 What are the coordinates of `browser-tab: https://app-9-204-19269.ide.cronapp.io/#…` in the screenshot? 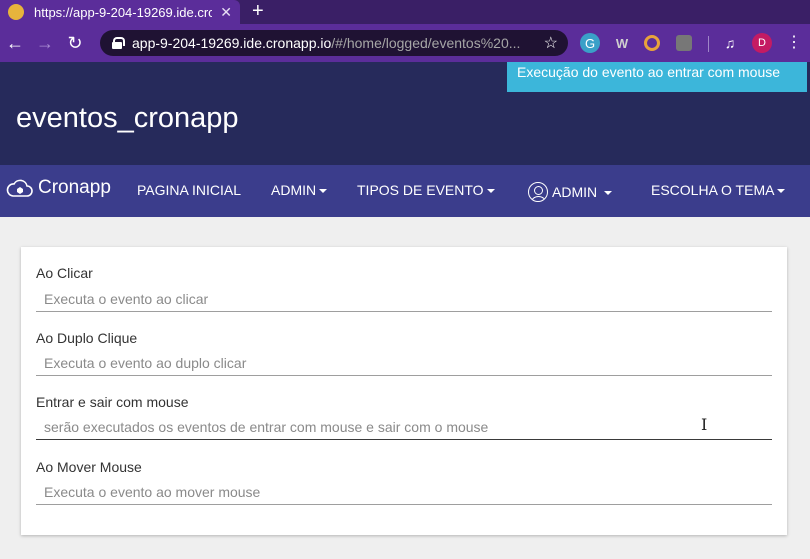 It's located at (120, 12).